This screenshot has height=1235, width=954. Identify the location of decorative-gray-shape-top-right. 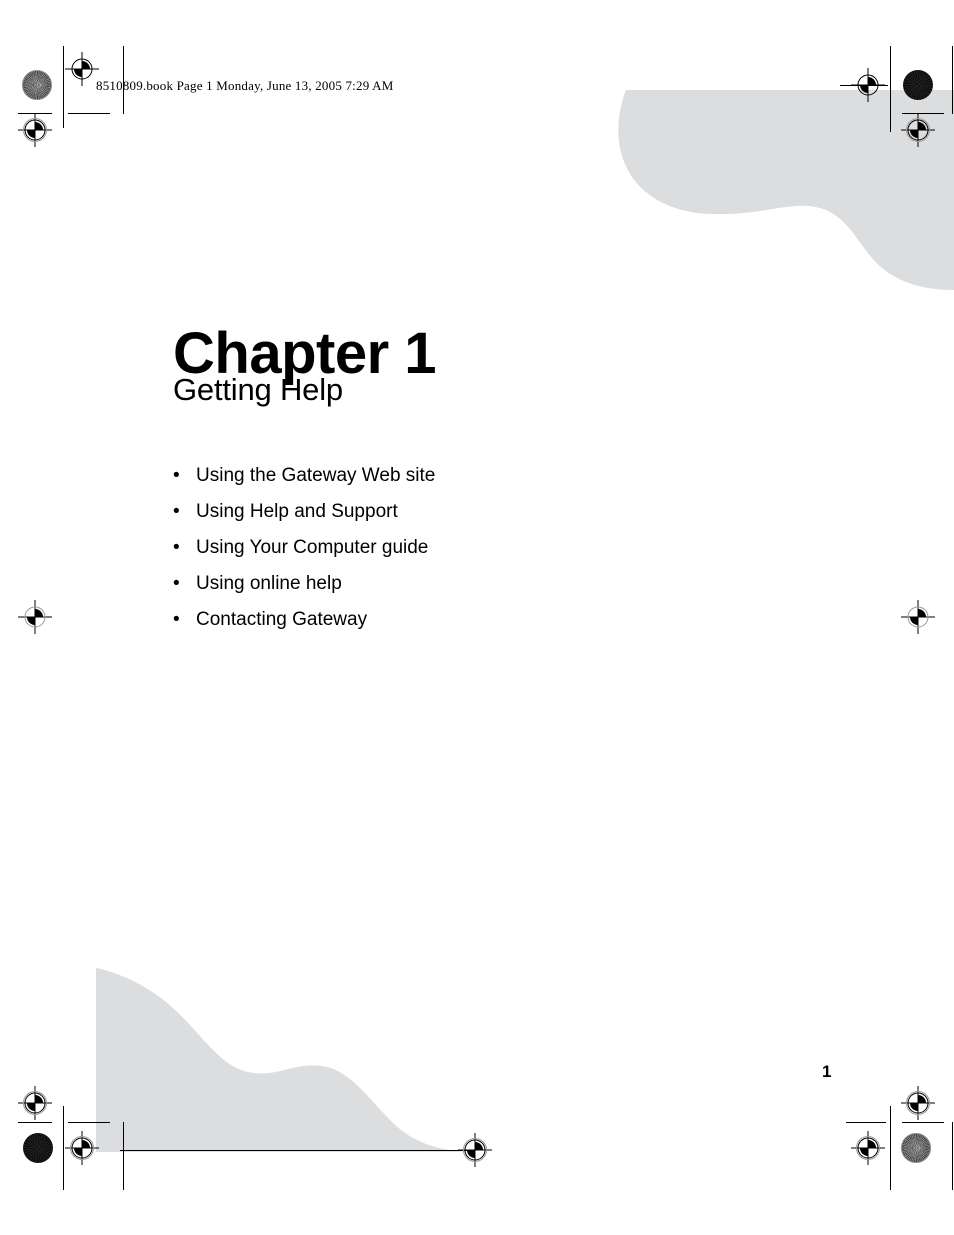
(786, 190).